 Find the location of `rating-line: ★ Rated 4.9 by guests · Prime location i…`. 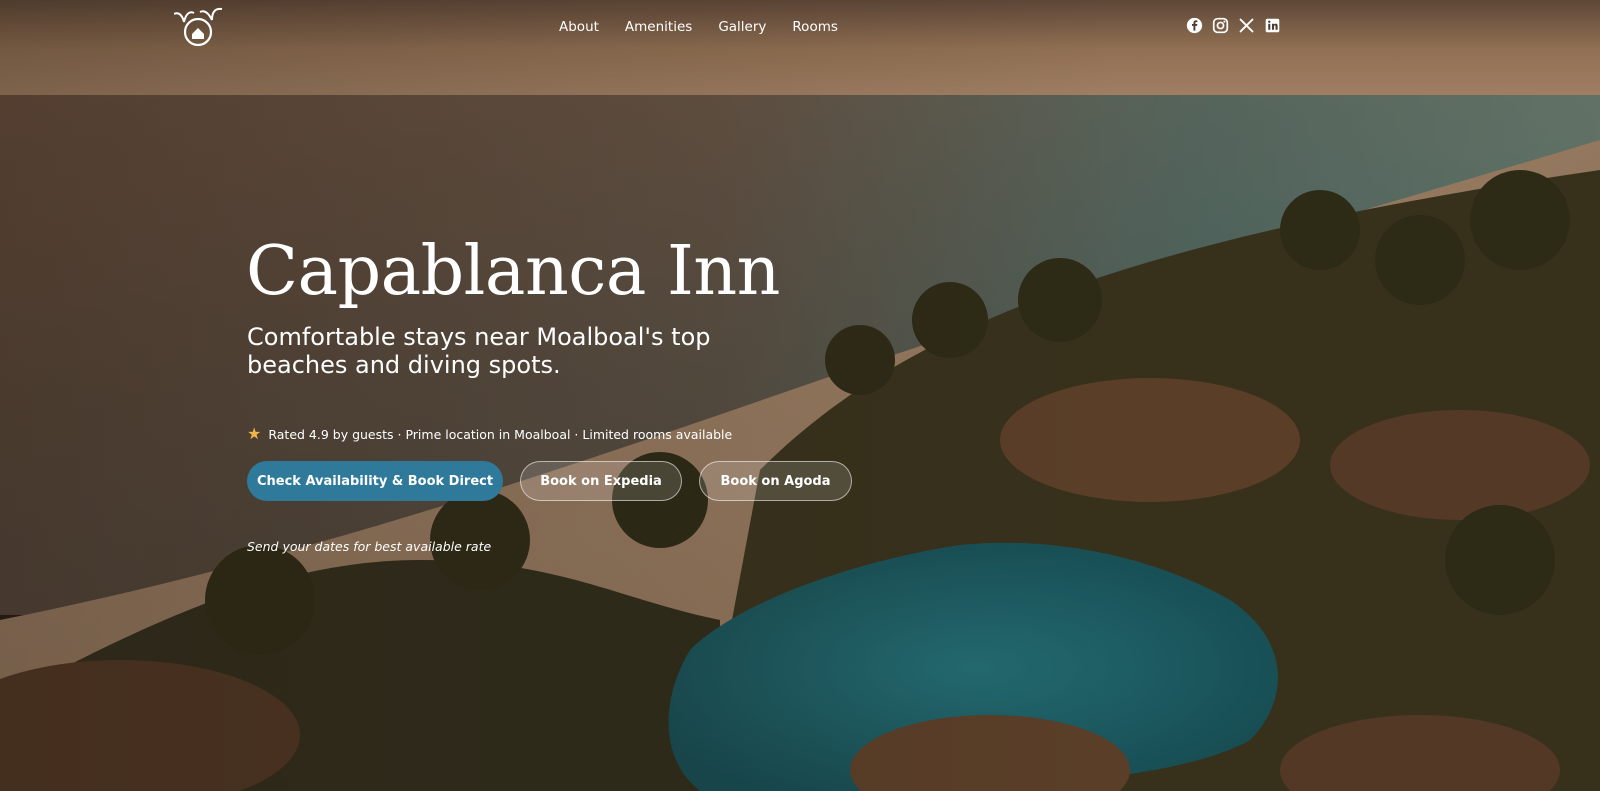

rating-line: ★ Rated 4.9 by guests · Prime location i… is located at coordinates (489, 434).